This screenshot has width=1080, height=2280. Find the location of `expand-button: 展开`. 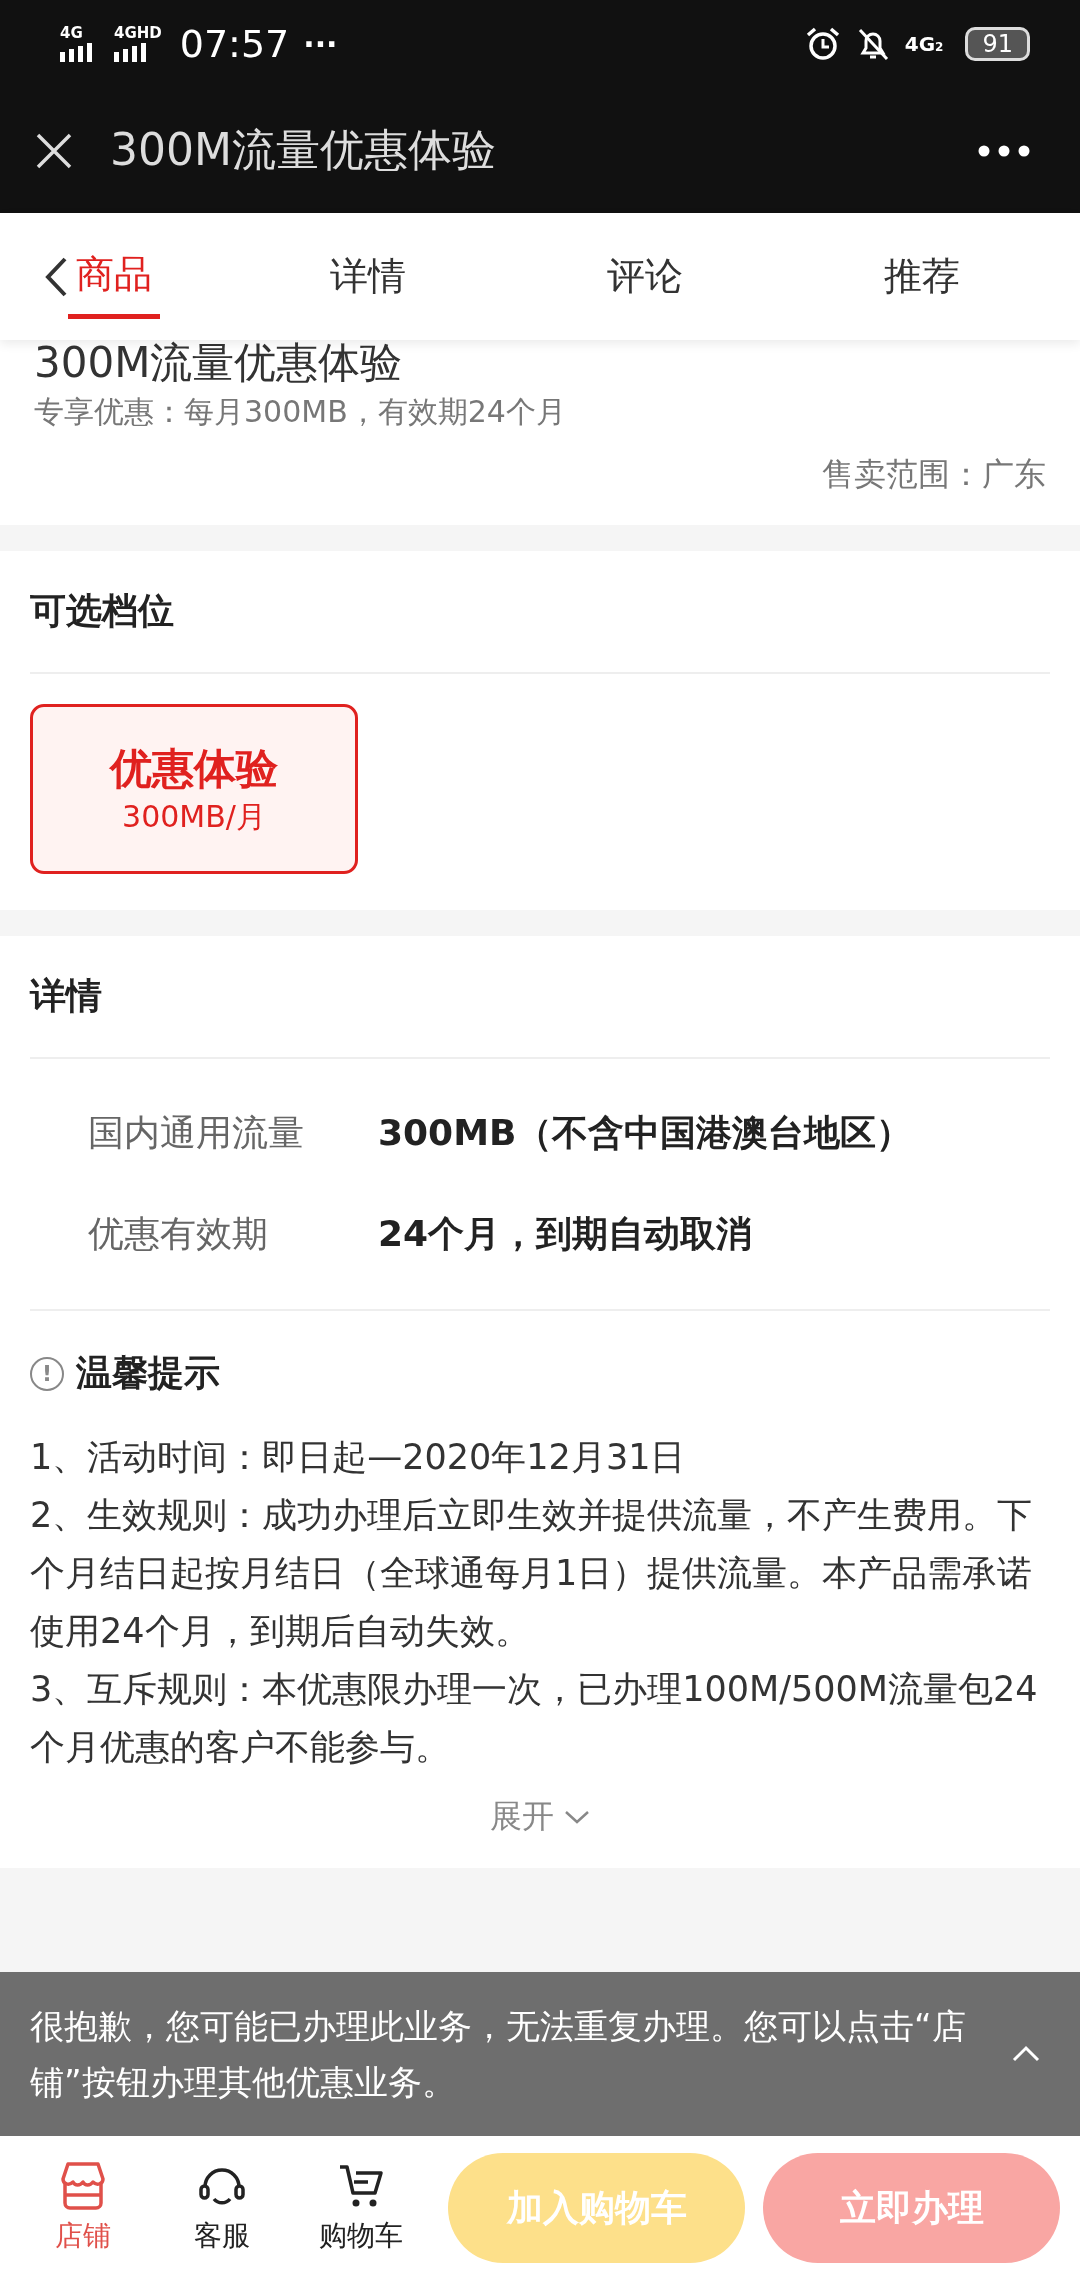

expand-button: 展开 is located at coordinates (540, 1817).